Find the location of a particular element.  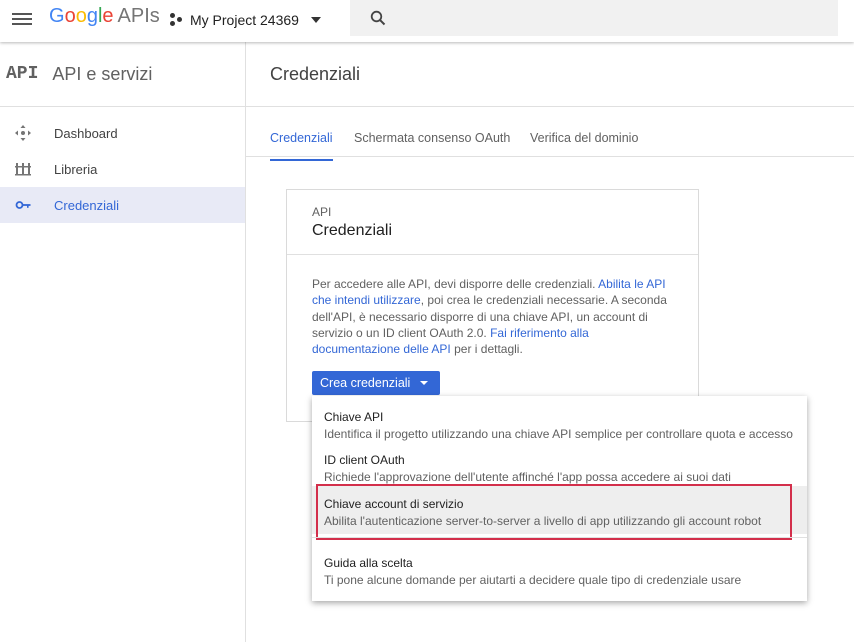

create-credentials-button: Crea credenziali is located at coordinates (376, 383).